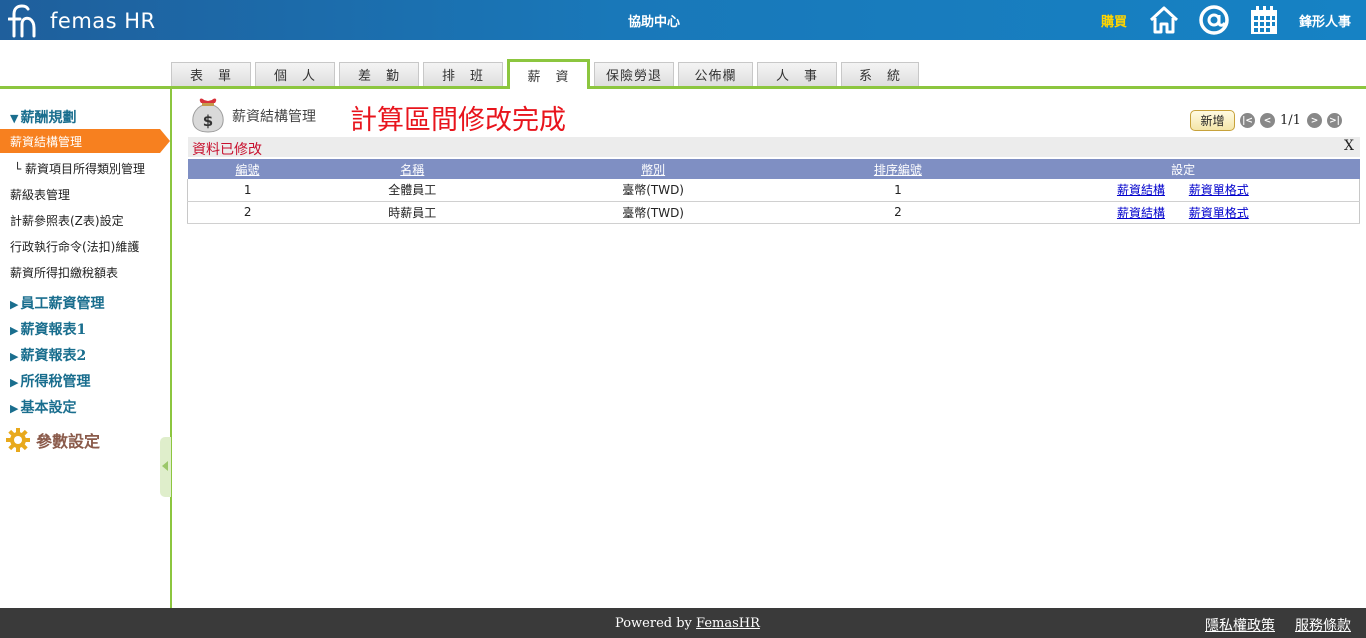 The width and height of the screenshot is (1366, 638). I want to click on footer: Powered by FemasHR 隱私權政策 服務條款, so click(683, 623).